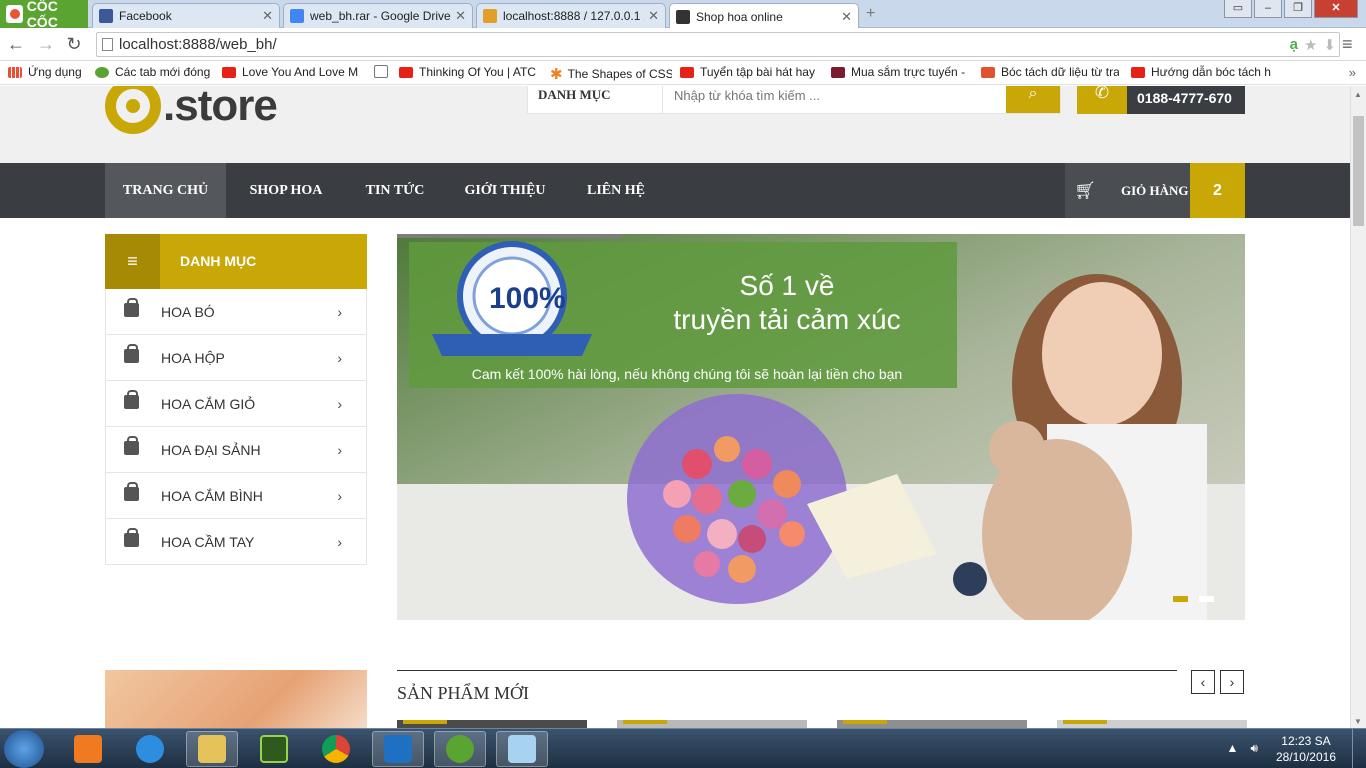 This screenshot has width=1366, height=768. What do you see at coordinates (1217, 190) in the screenshot?
I see `cart-count-badge: 2` at bounding box center [1217, 190].